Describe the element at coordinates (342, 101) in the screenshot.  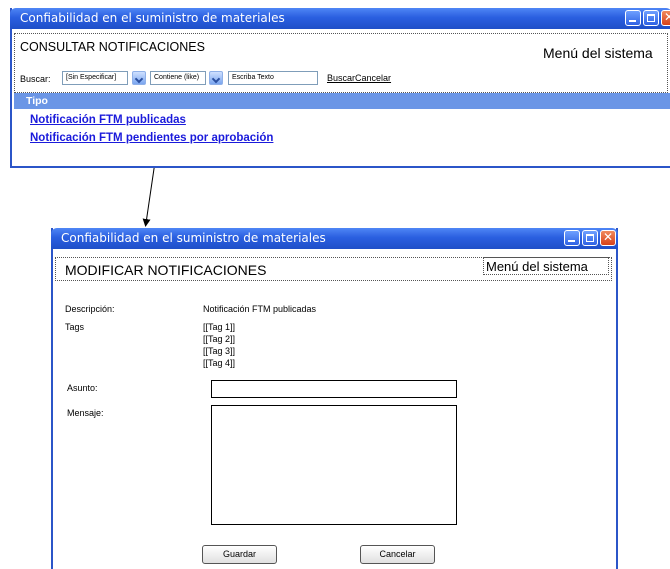
I see `column-header-tipo: Tipo` at that location.